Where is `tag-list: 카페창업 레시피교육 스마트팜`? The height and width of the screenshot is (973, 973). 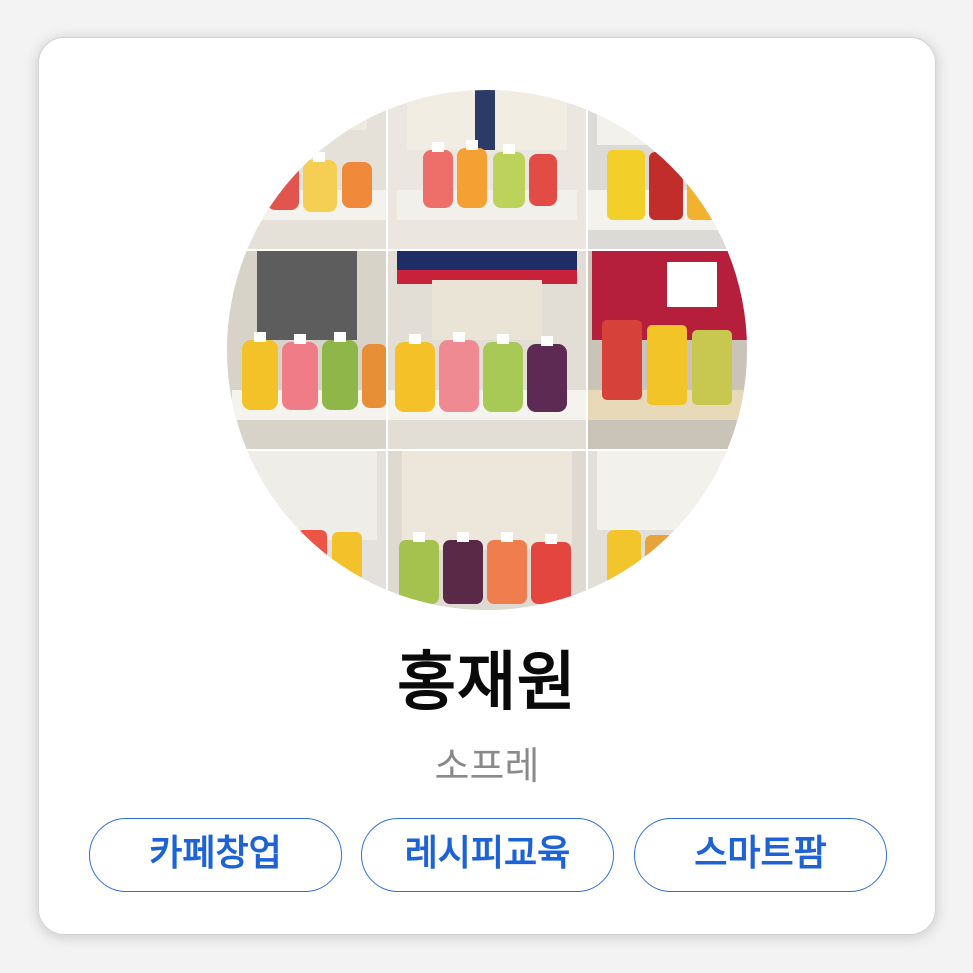 tag-list: 카페창업 레시피교육 스마트팜 is located at coordinates (488, 856).